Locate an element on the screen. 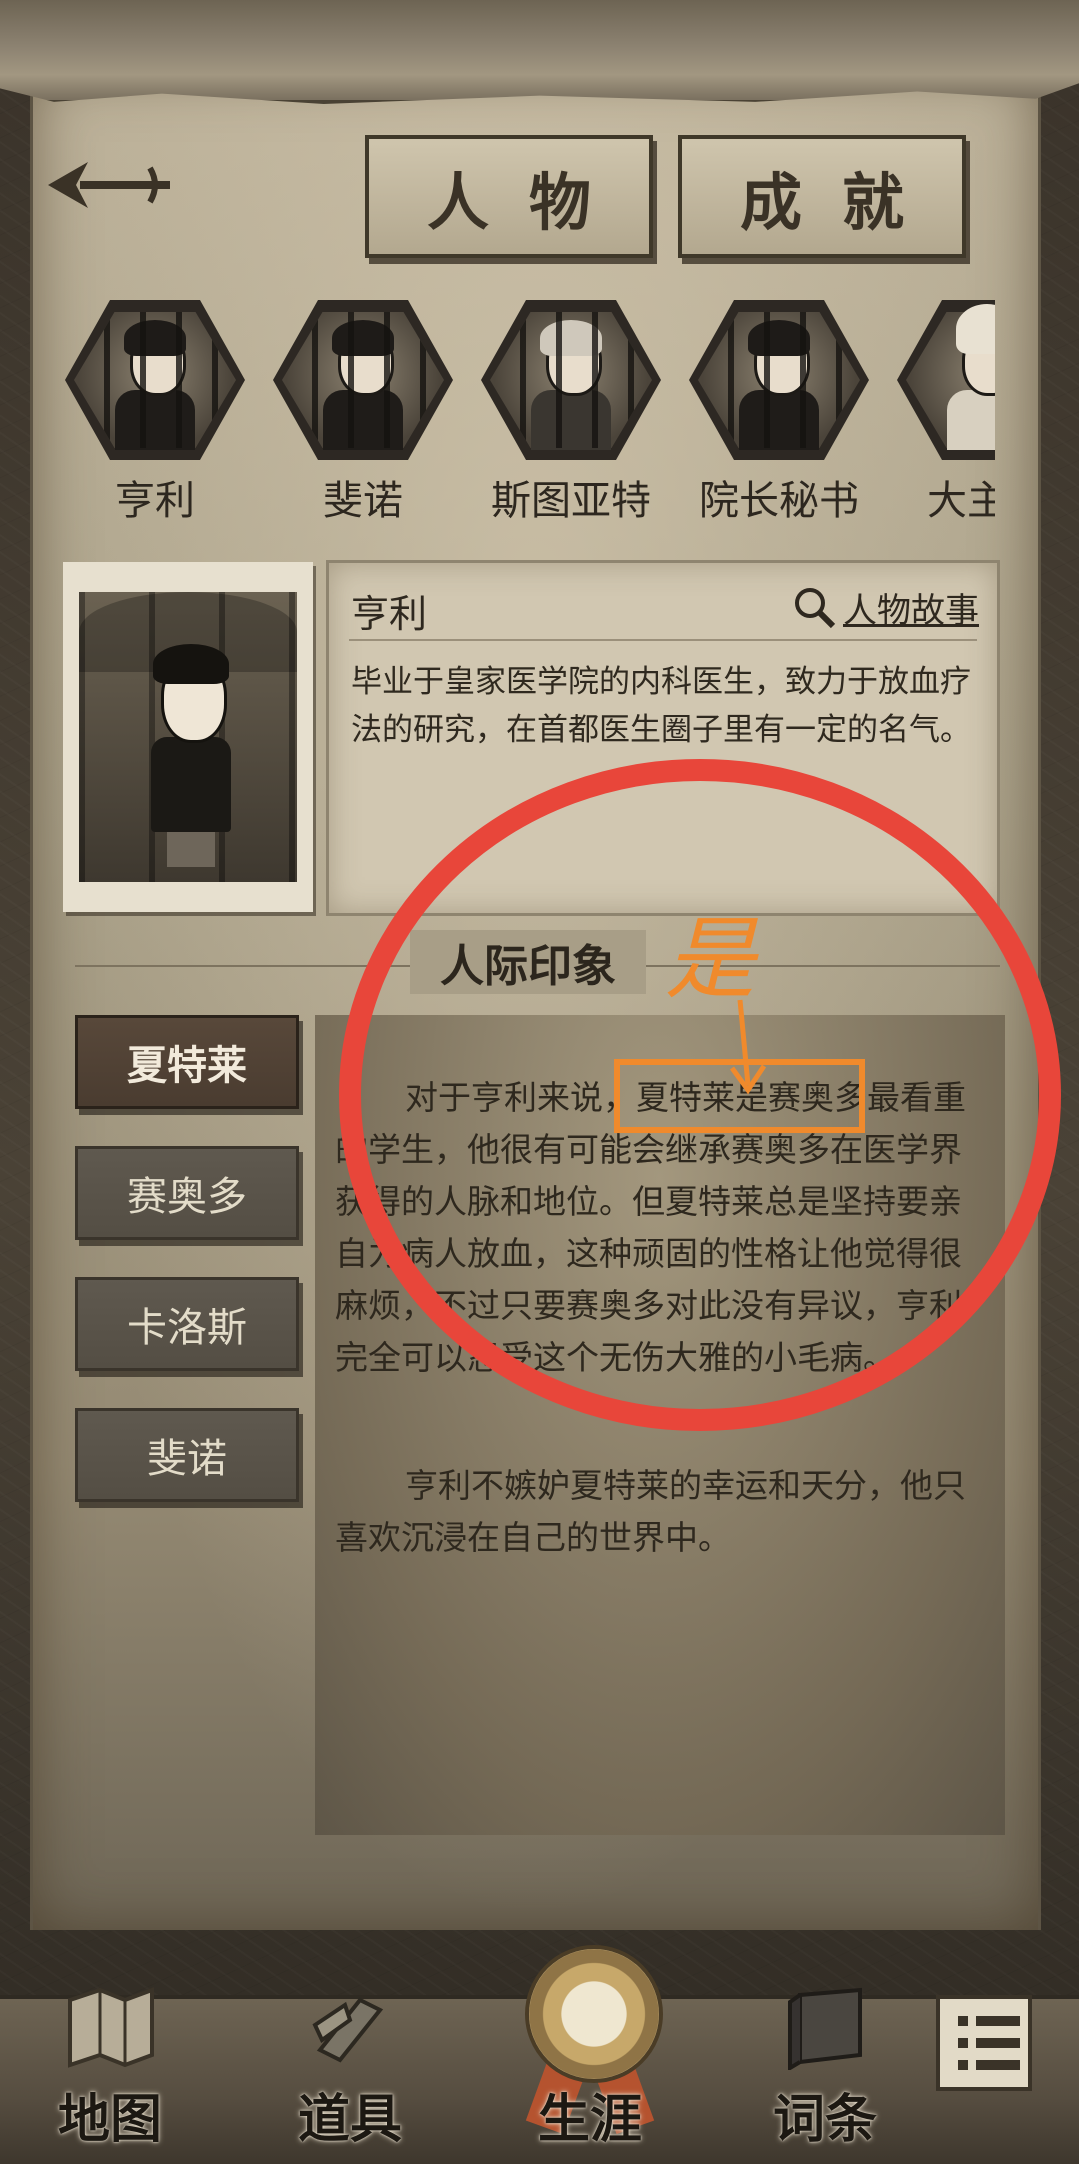 This screenshot has height=2164, width=1079. character-name: 斐诺 is located at coordinates (363, 501).